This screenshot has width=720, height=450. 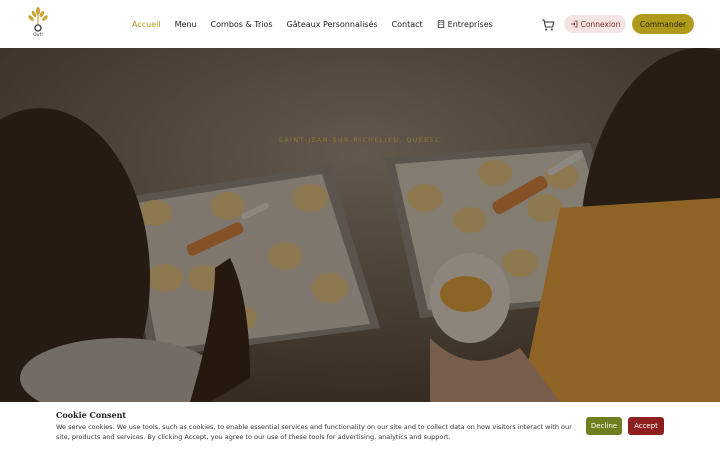 I want to click on nav-item-contact: Contact, so click(x=407, y=24).